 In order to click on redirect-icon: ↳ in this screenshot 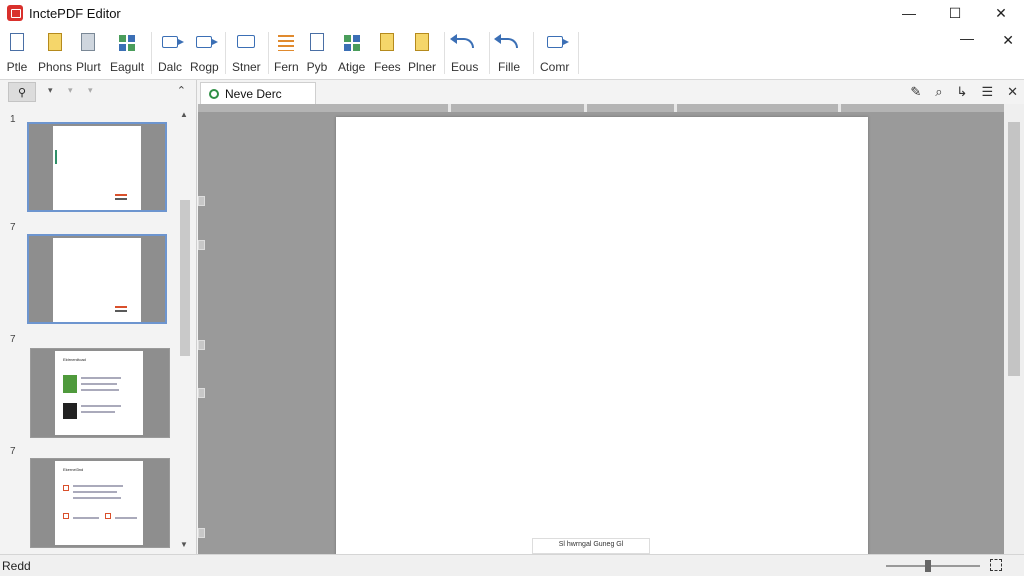, I will do `click(962, 92)`.